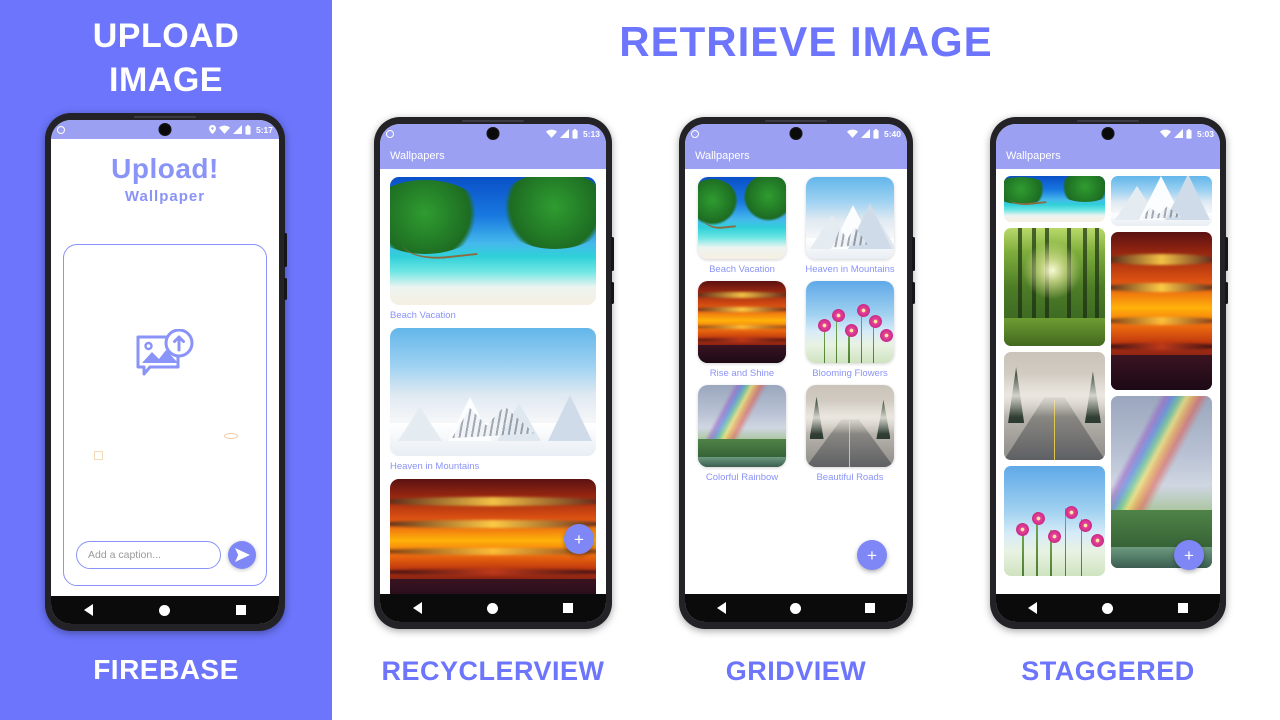 This screenshot has height=720, width=1280. Describe the element at coordinates (166, 669) in the screenshot. I see `firebase-caption: FIREBASE` at that location.